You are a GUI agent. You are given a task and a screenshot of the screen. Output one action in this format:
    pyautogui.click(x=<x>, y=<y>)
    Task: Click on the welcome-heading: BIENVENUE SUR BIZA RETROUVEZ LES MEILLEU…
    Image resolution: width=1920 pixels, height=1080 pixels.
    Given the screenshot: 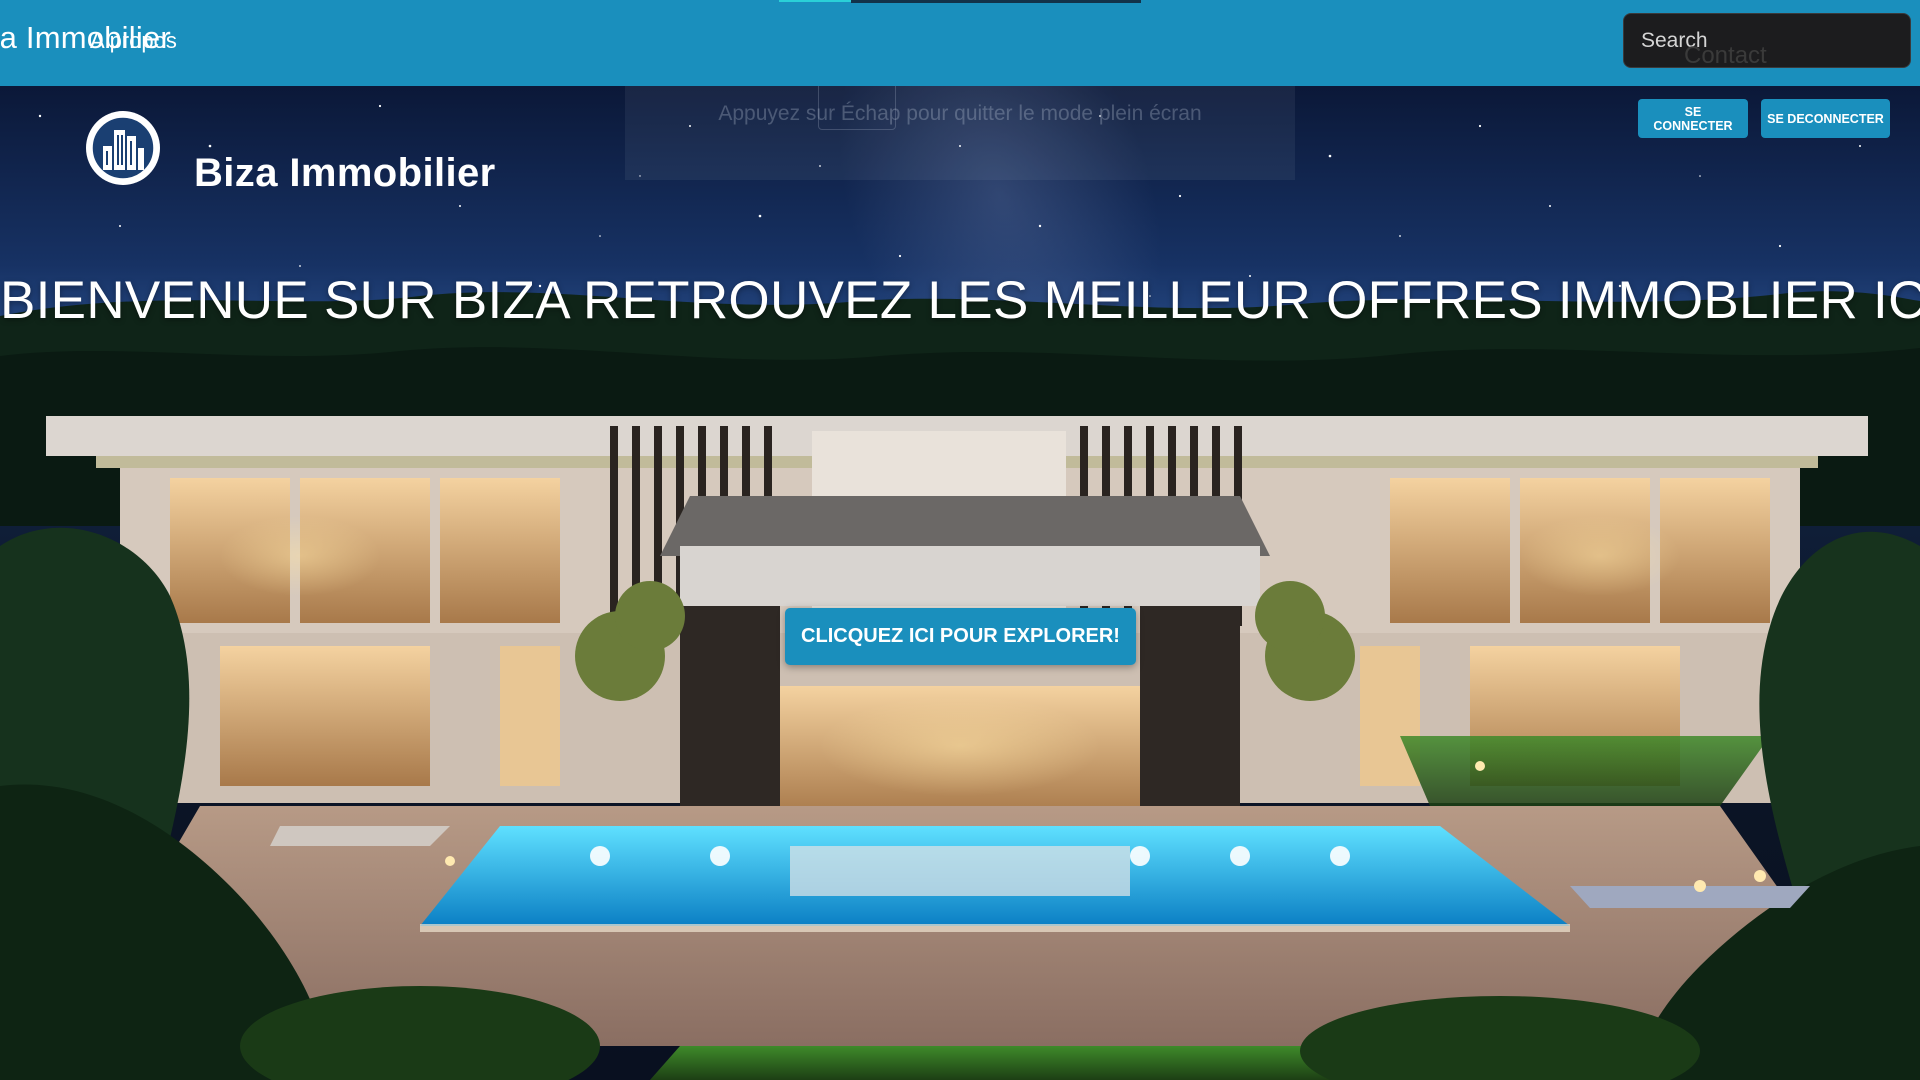 What is the action you would take?
    pyautogui.click(x=960, y=300)
    